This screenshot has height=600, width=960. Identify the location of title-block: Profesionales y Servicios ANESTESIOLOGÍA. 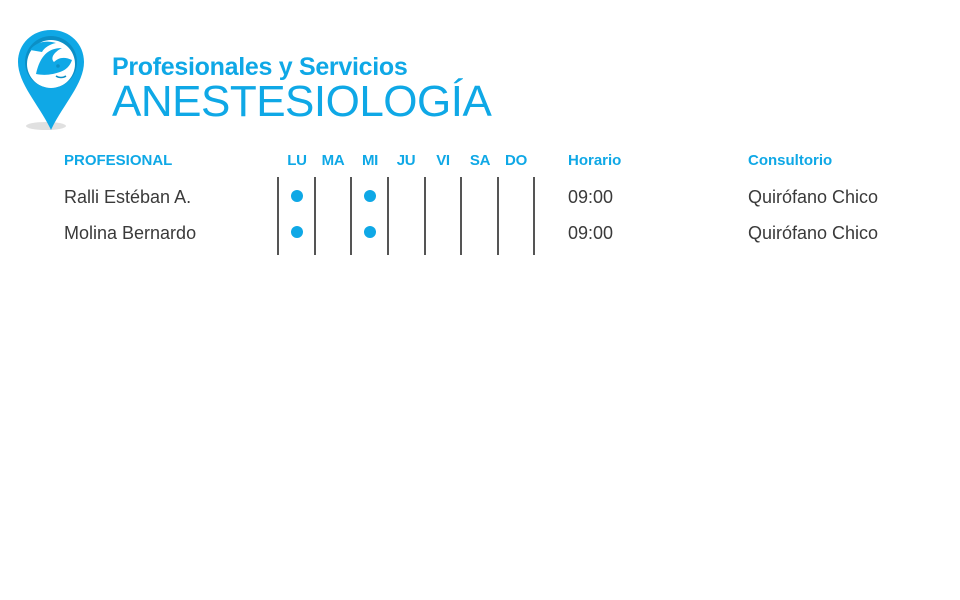
(302, 89).